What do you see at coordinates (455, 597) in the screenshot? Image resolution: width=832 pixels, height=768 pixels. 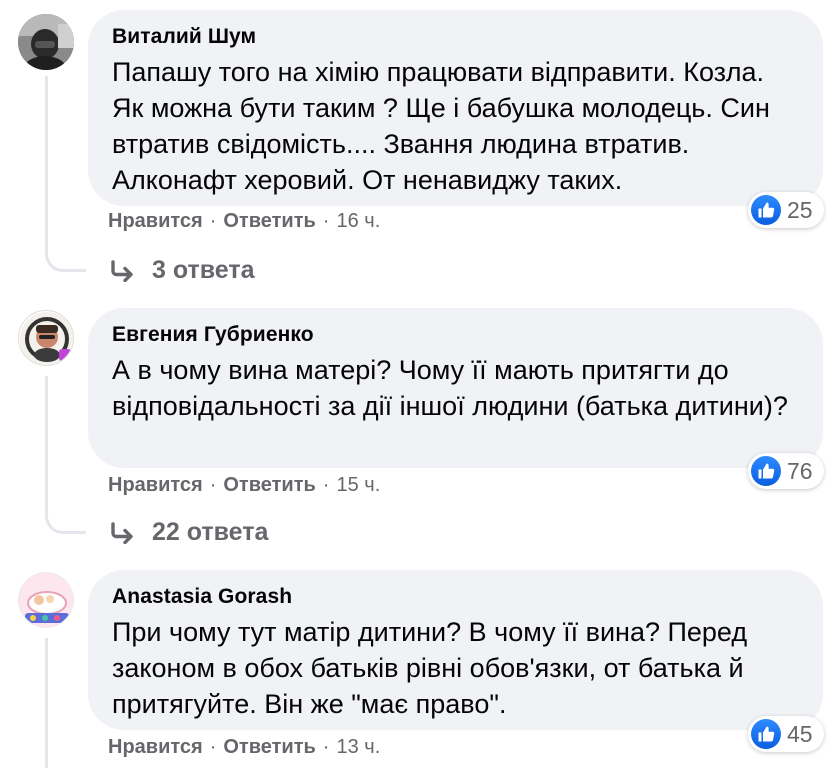 I see `comment-author: Anastasia Gorash` at bounding box center [455, 597].